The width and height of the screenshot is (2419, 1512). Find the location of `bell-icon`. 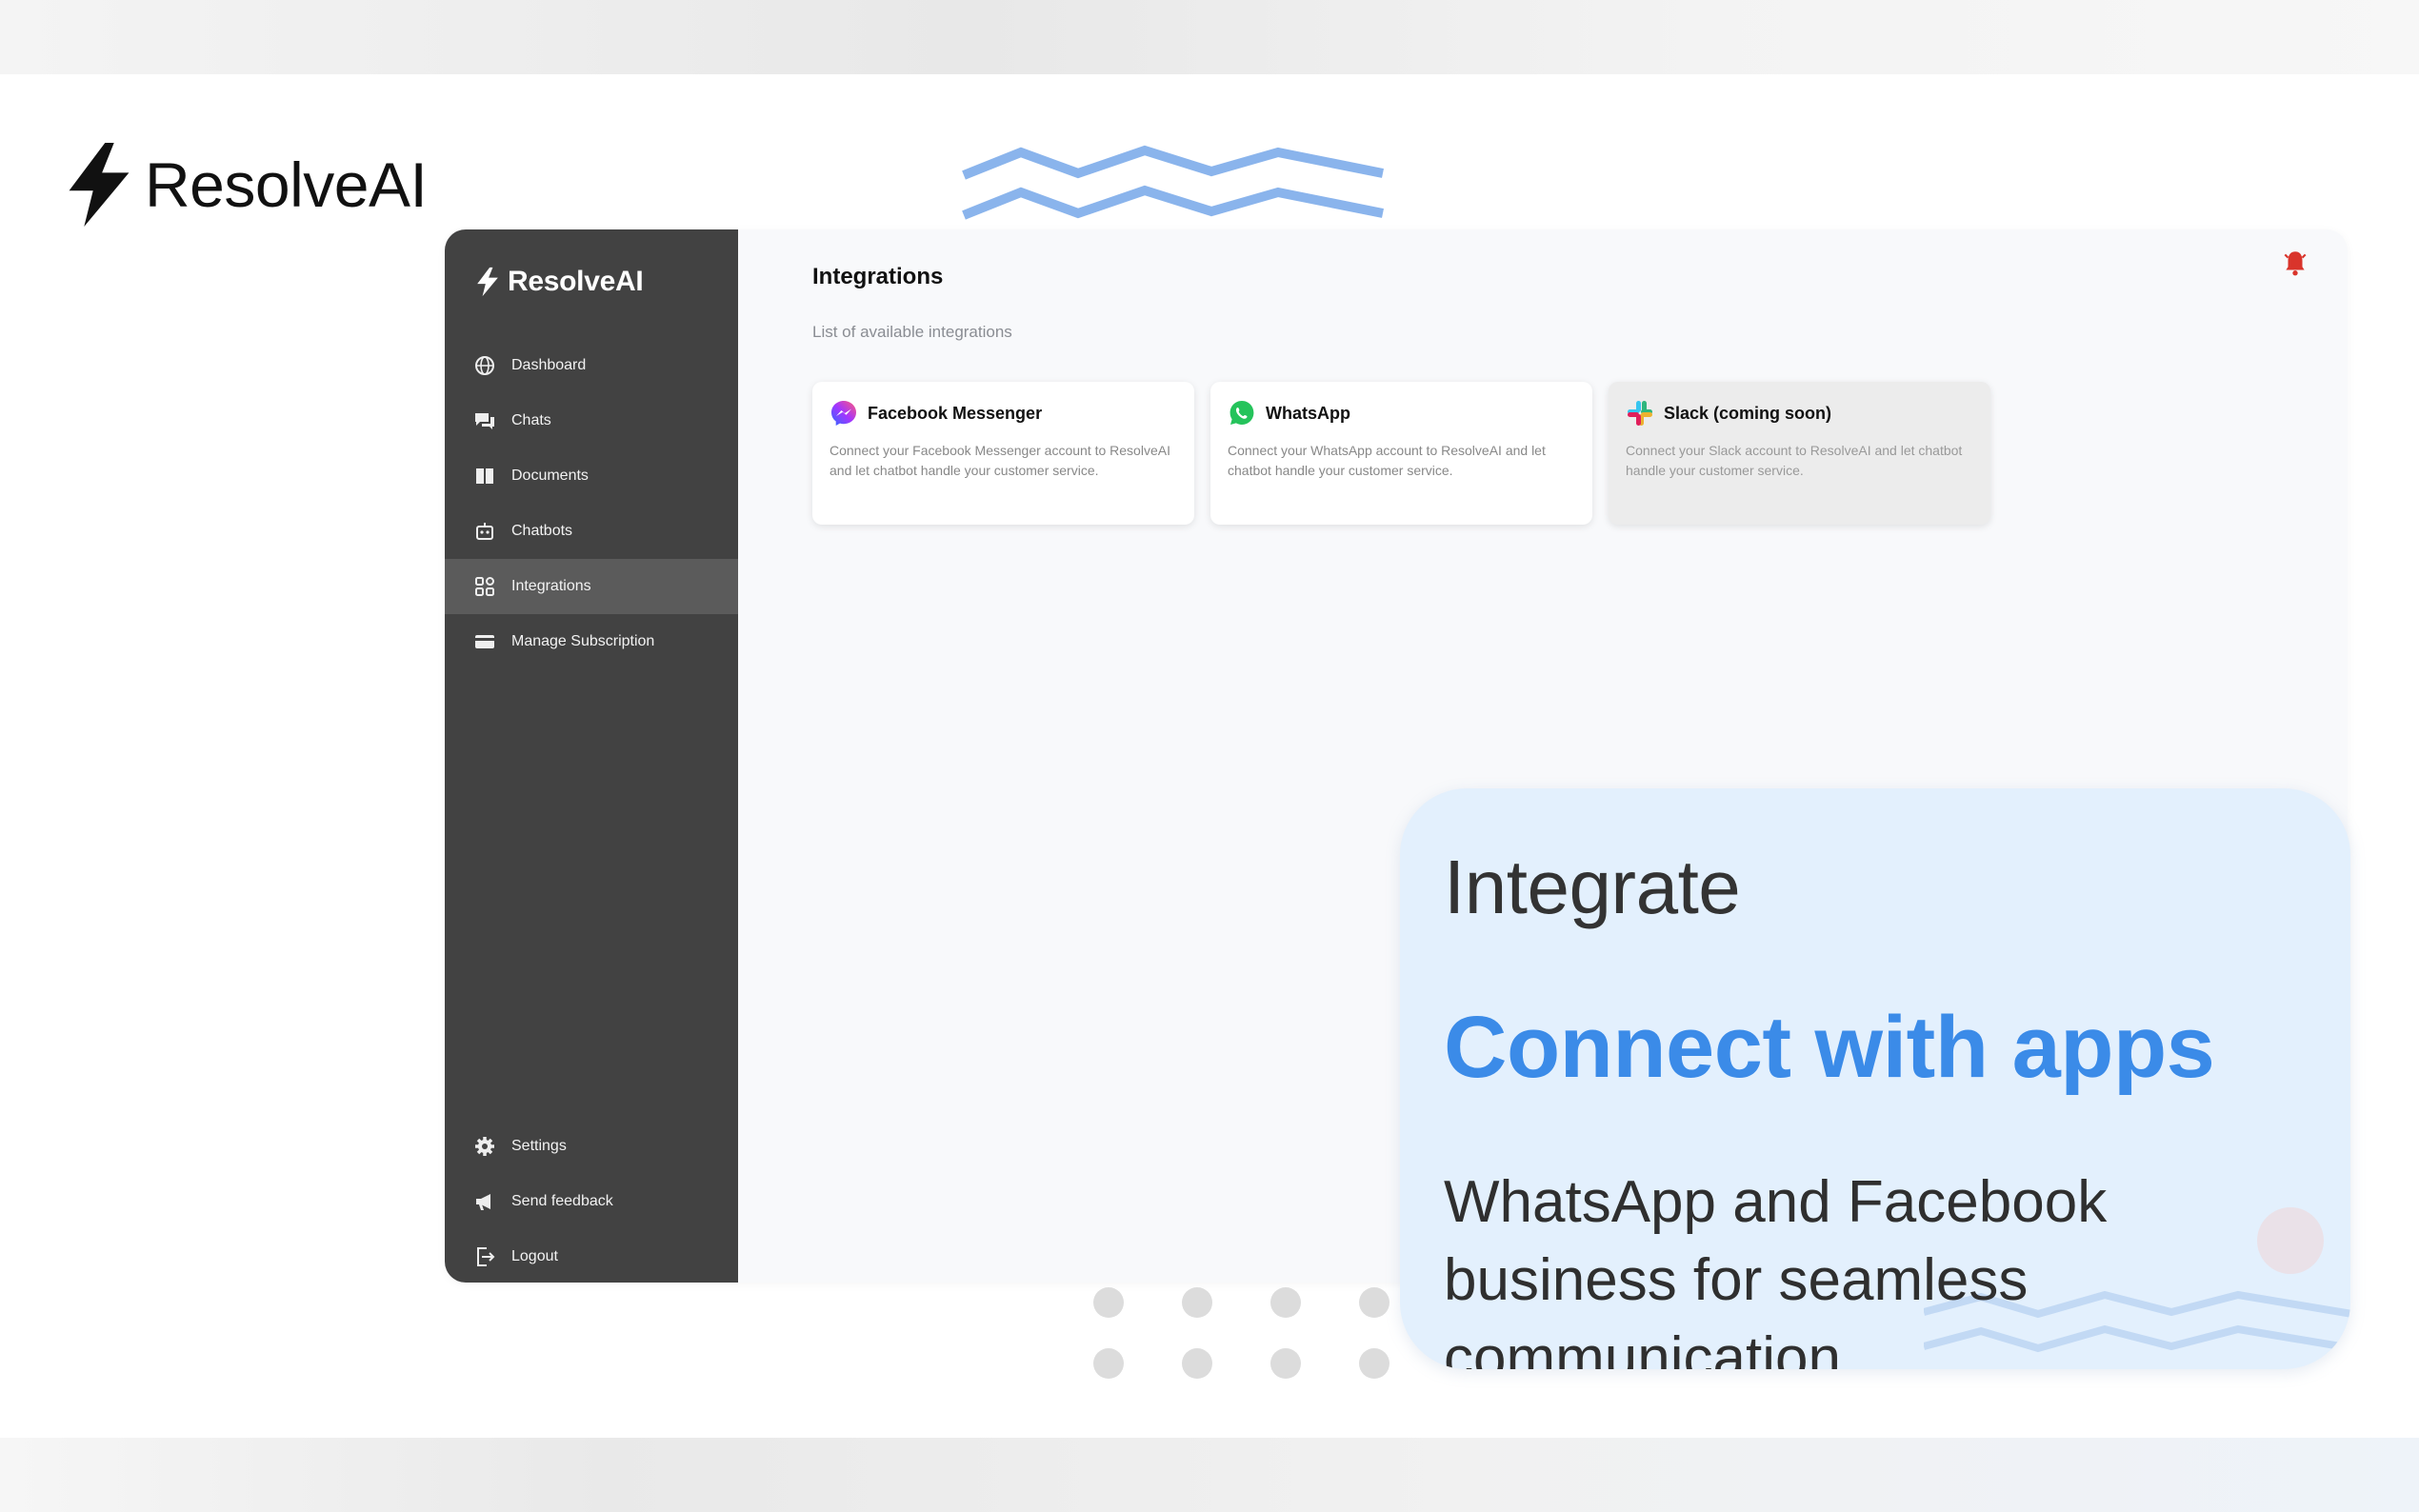

bell-icon is located at coordinates (2295, 263).